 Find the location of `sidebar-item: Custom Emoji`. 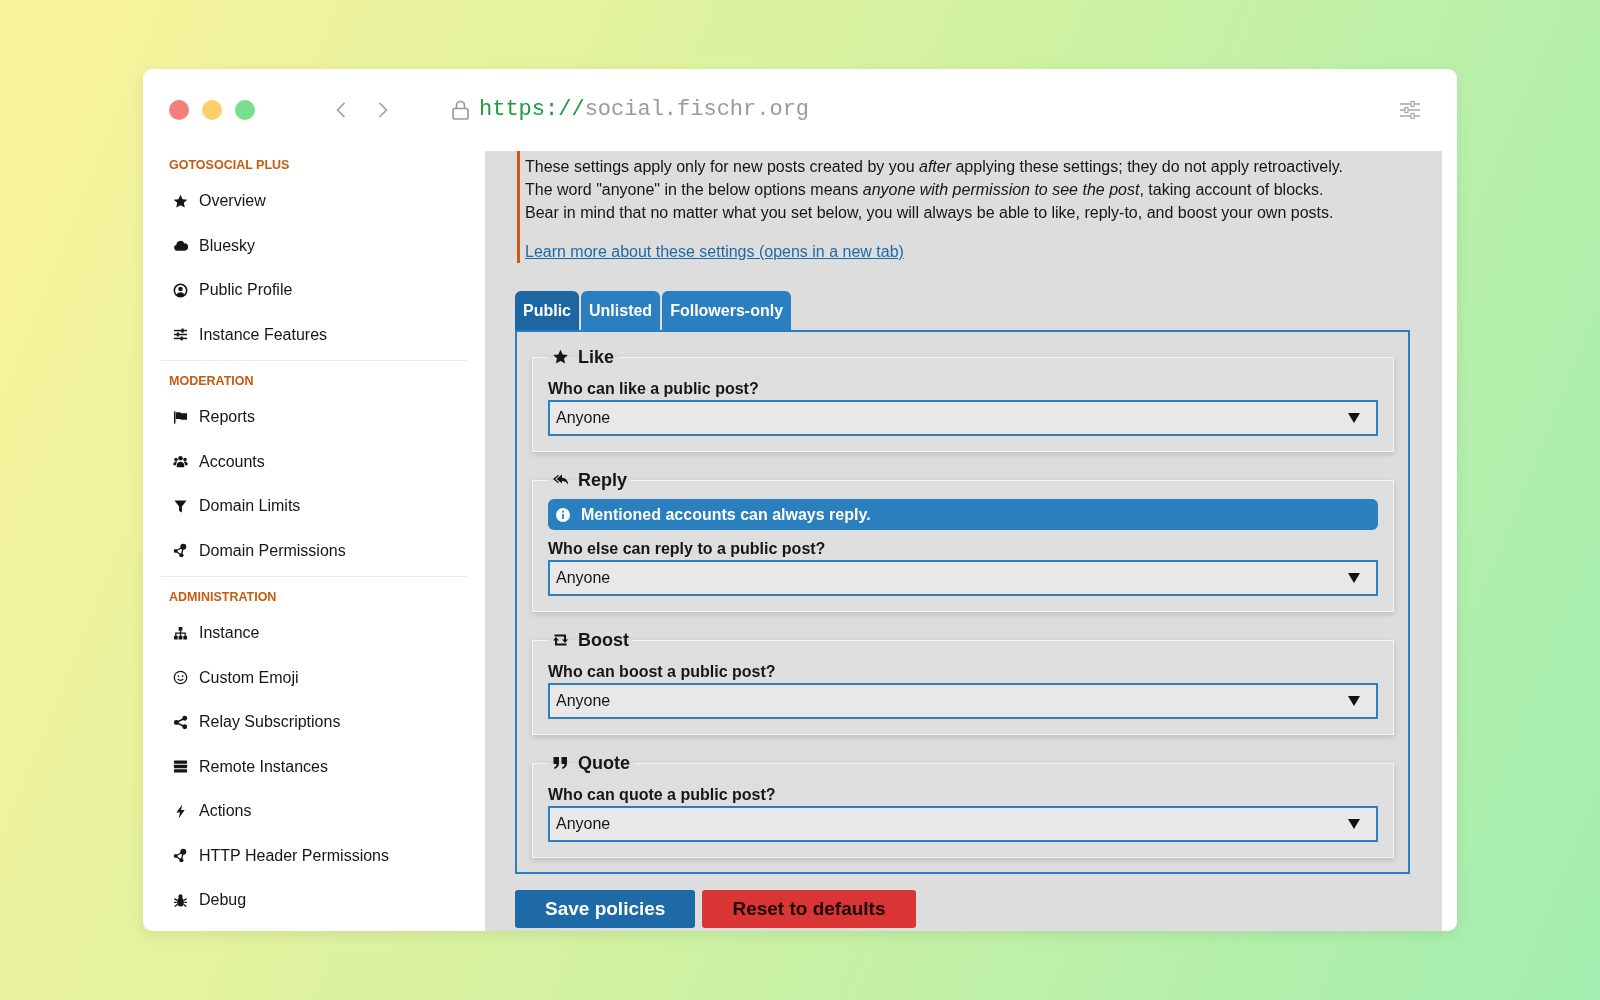

sidebar-item: Custom Emoji is located at coordinates (314, 677).